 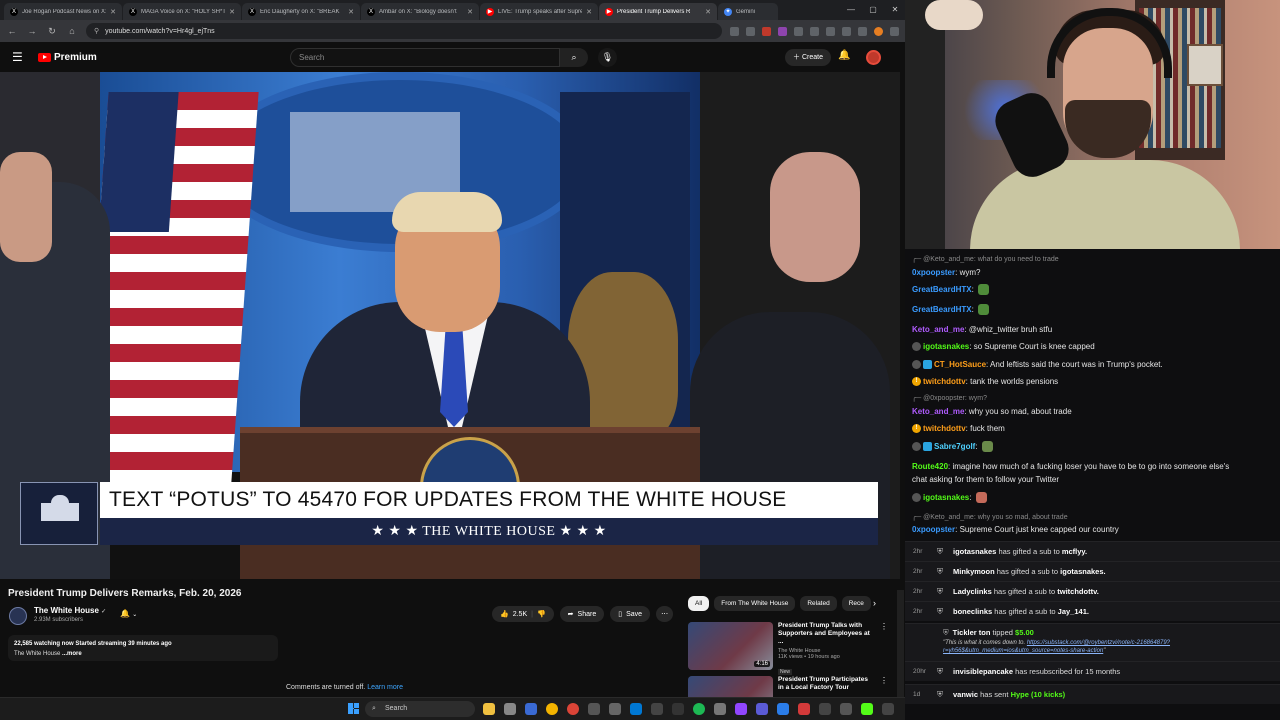 What do you see at coordinates (665, 614) in the screenshot?
I see `more-actions-button: ⋯` at bounding box center [665, 614].